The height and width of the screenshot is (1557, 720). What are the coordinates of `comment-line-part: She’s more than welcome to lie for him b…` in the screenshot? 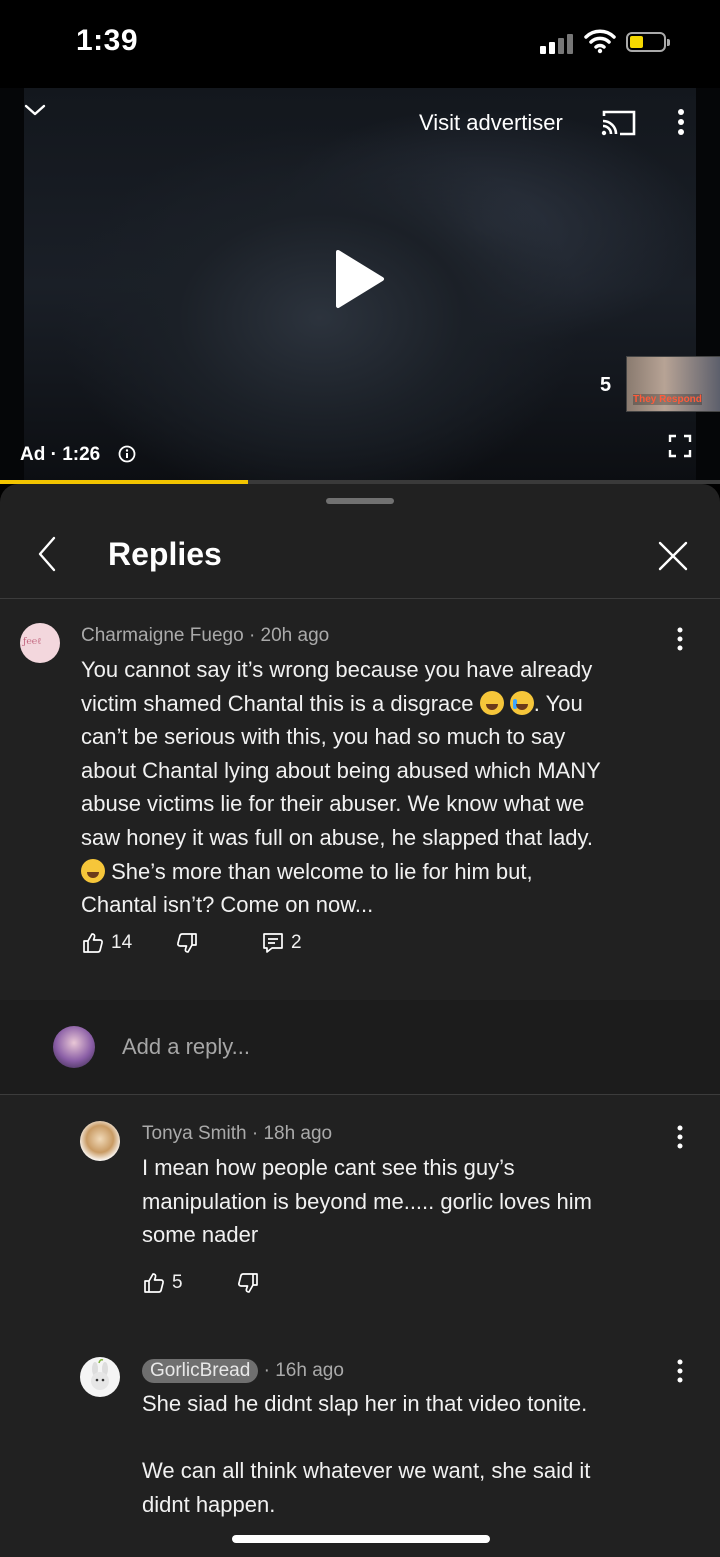 It's located at (319, 871).